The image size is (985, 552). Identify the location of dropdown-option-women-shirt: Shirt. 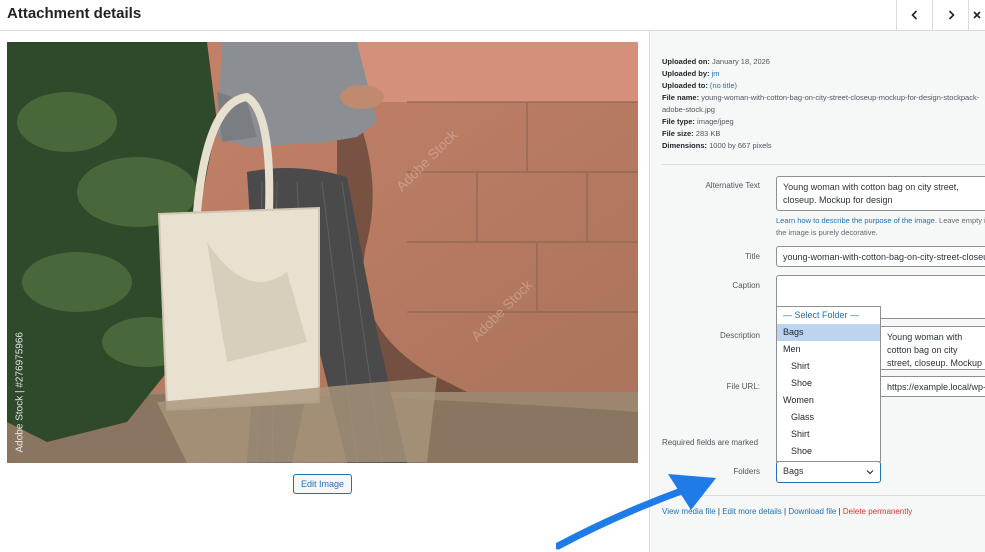
(828, 434).